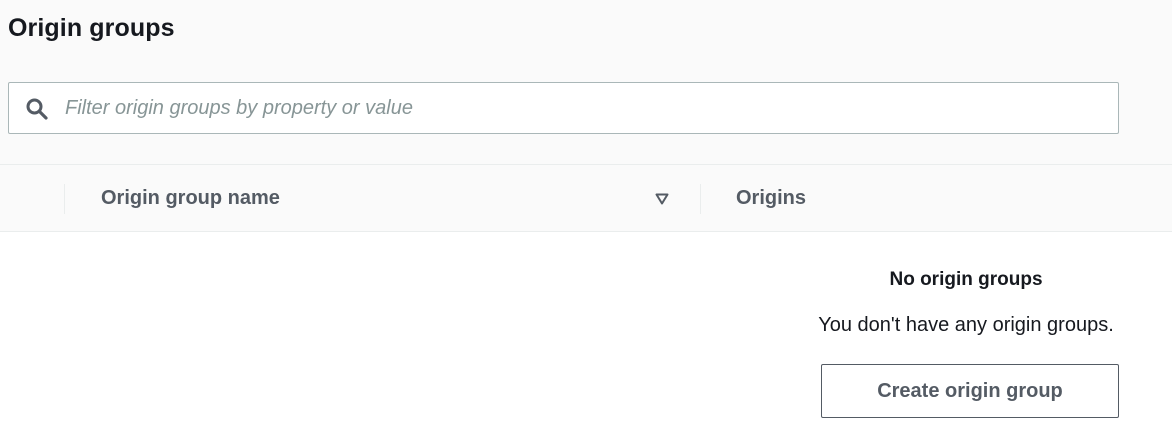 The image size is (1172, 436). Describe the element at coordinates (771, 198) in the screenshot. I see `column-header-origins: Origins` at that location.